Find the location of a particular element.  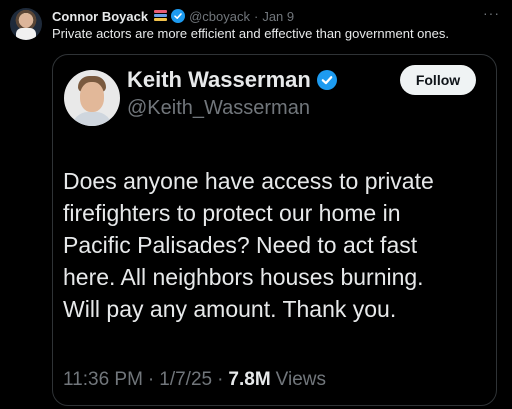

author-handle: @cboyack is located at coordinates (219, 16).